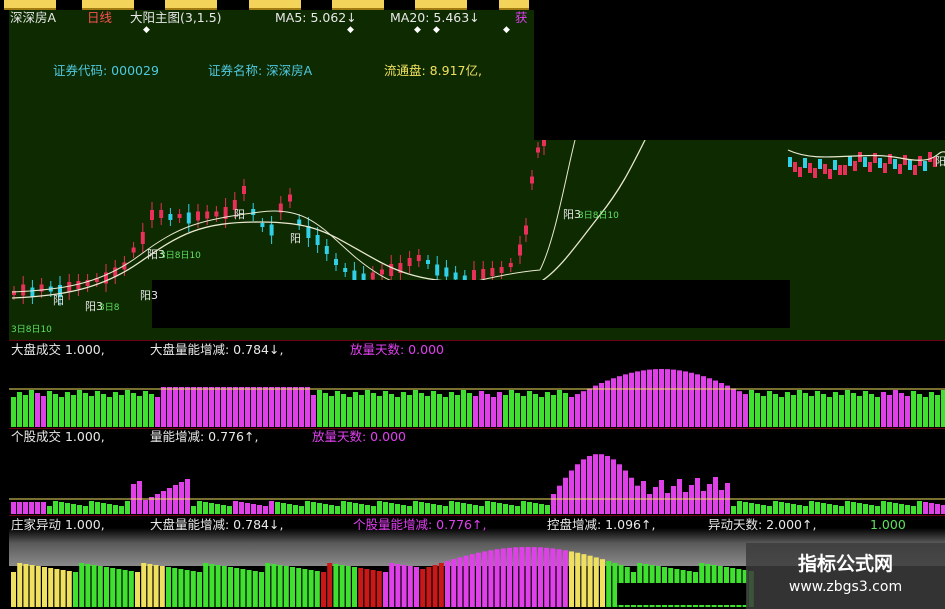 This screenshot has height=609, width=945. I want to click on marker-icon: ◆, so click(506, 30).